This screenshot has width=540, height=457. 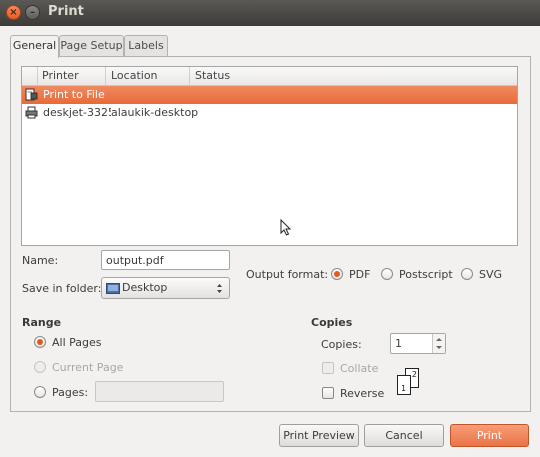 I want to click on format-svg-radio, so click(x=467, y=274).